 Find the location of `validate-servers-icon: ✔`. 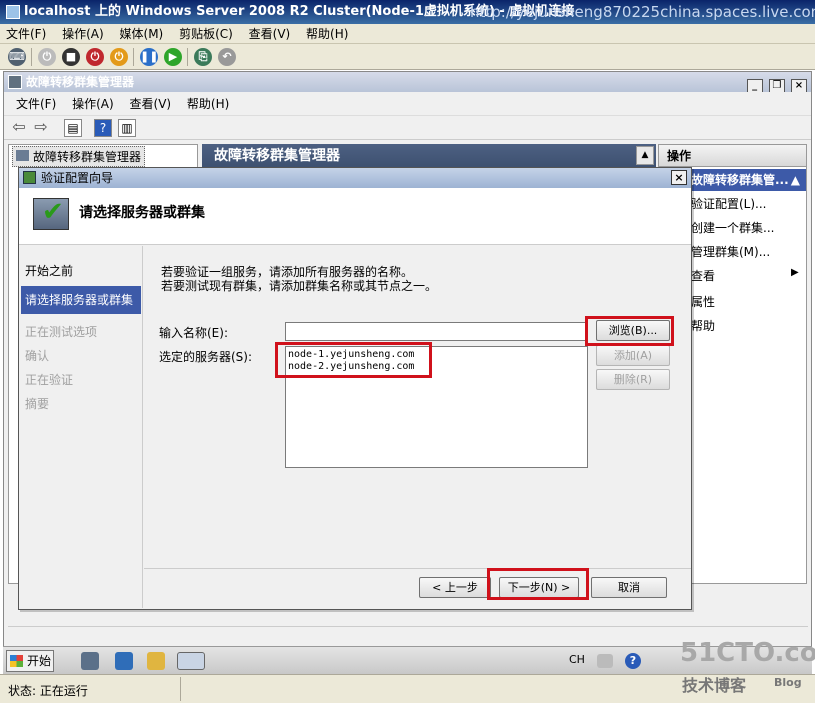

validate-servers-icon: ✔ is located at coordinates (51, 214).